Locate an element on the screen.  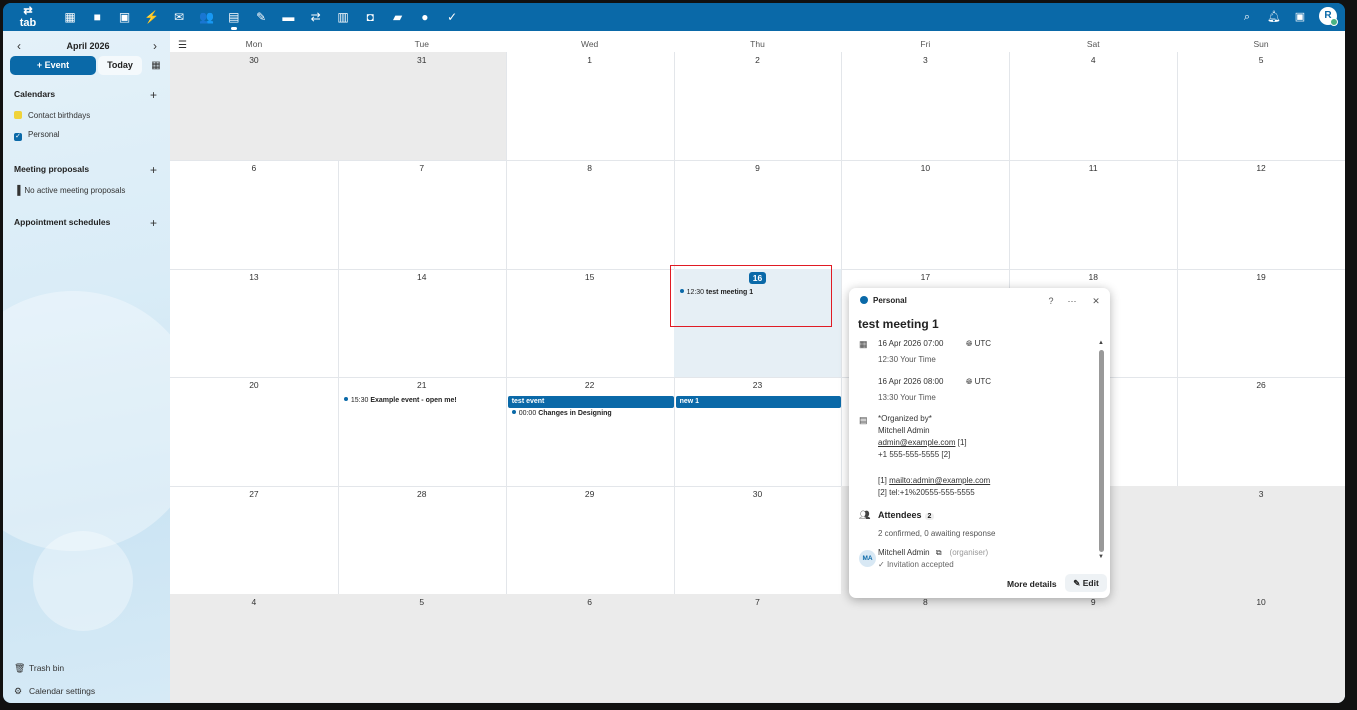
logo: ⇄ tab is located at coordinates (28, 17).